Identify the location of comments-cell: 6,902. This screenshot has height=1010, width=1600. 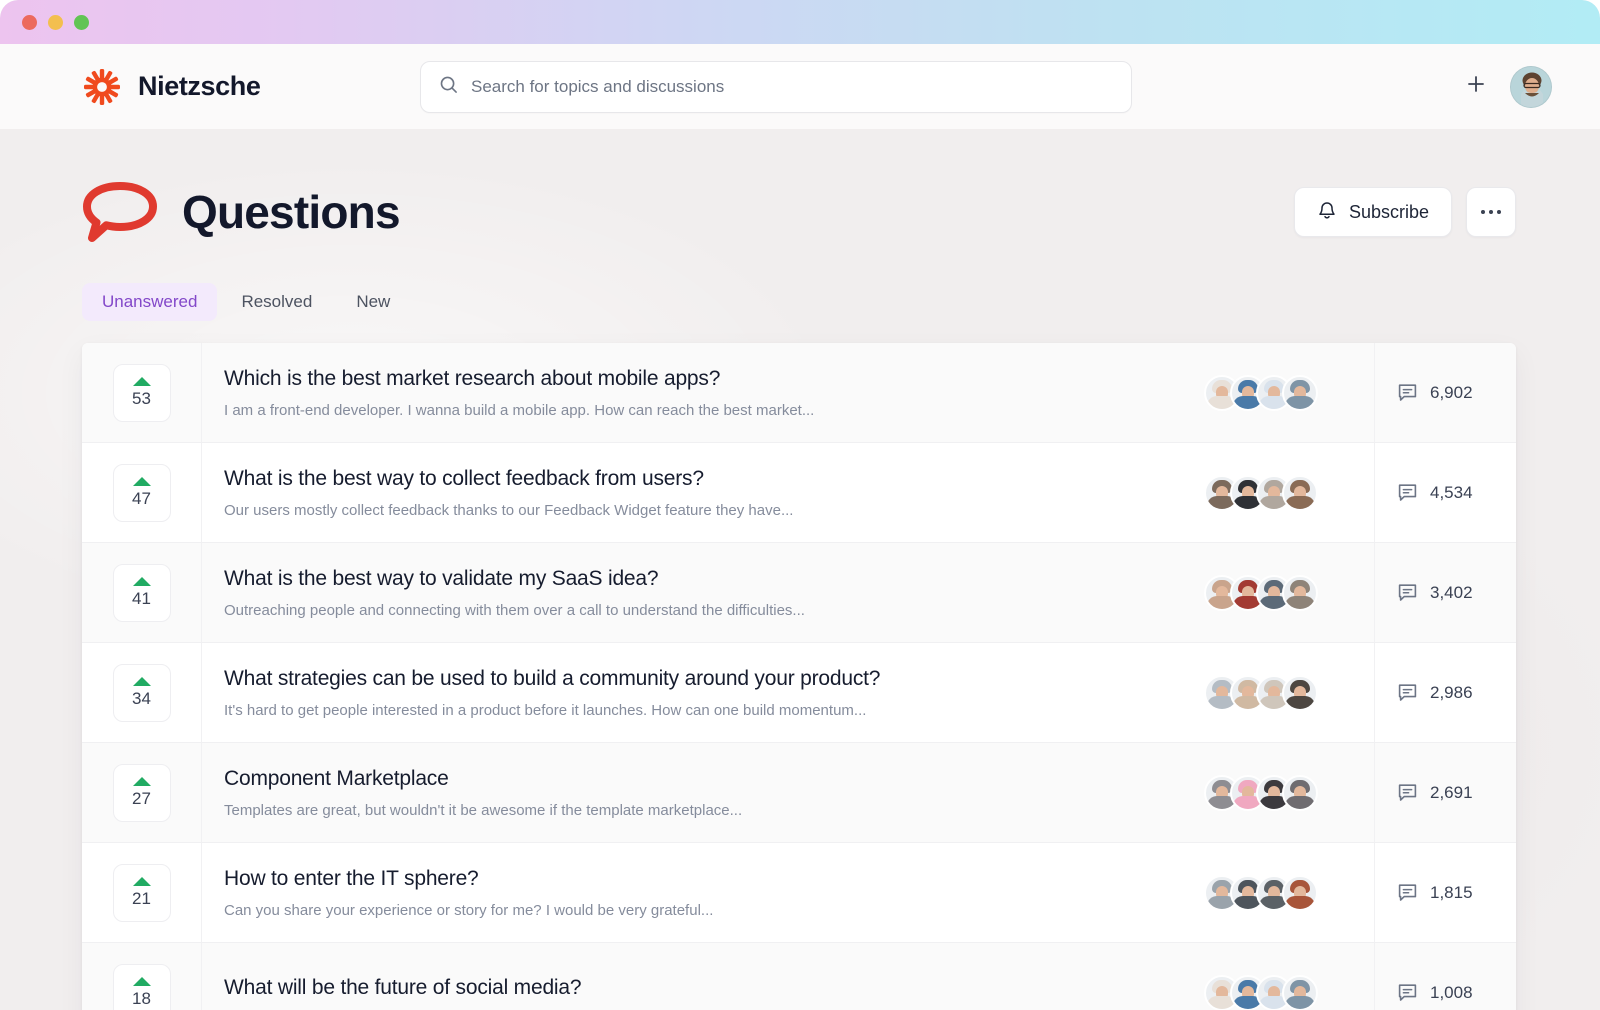
(1445, 392).